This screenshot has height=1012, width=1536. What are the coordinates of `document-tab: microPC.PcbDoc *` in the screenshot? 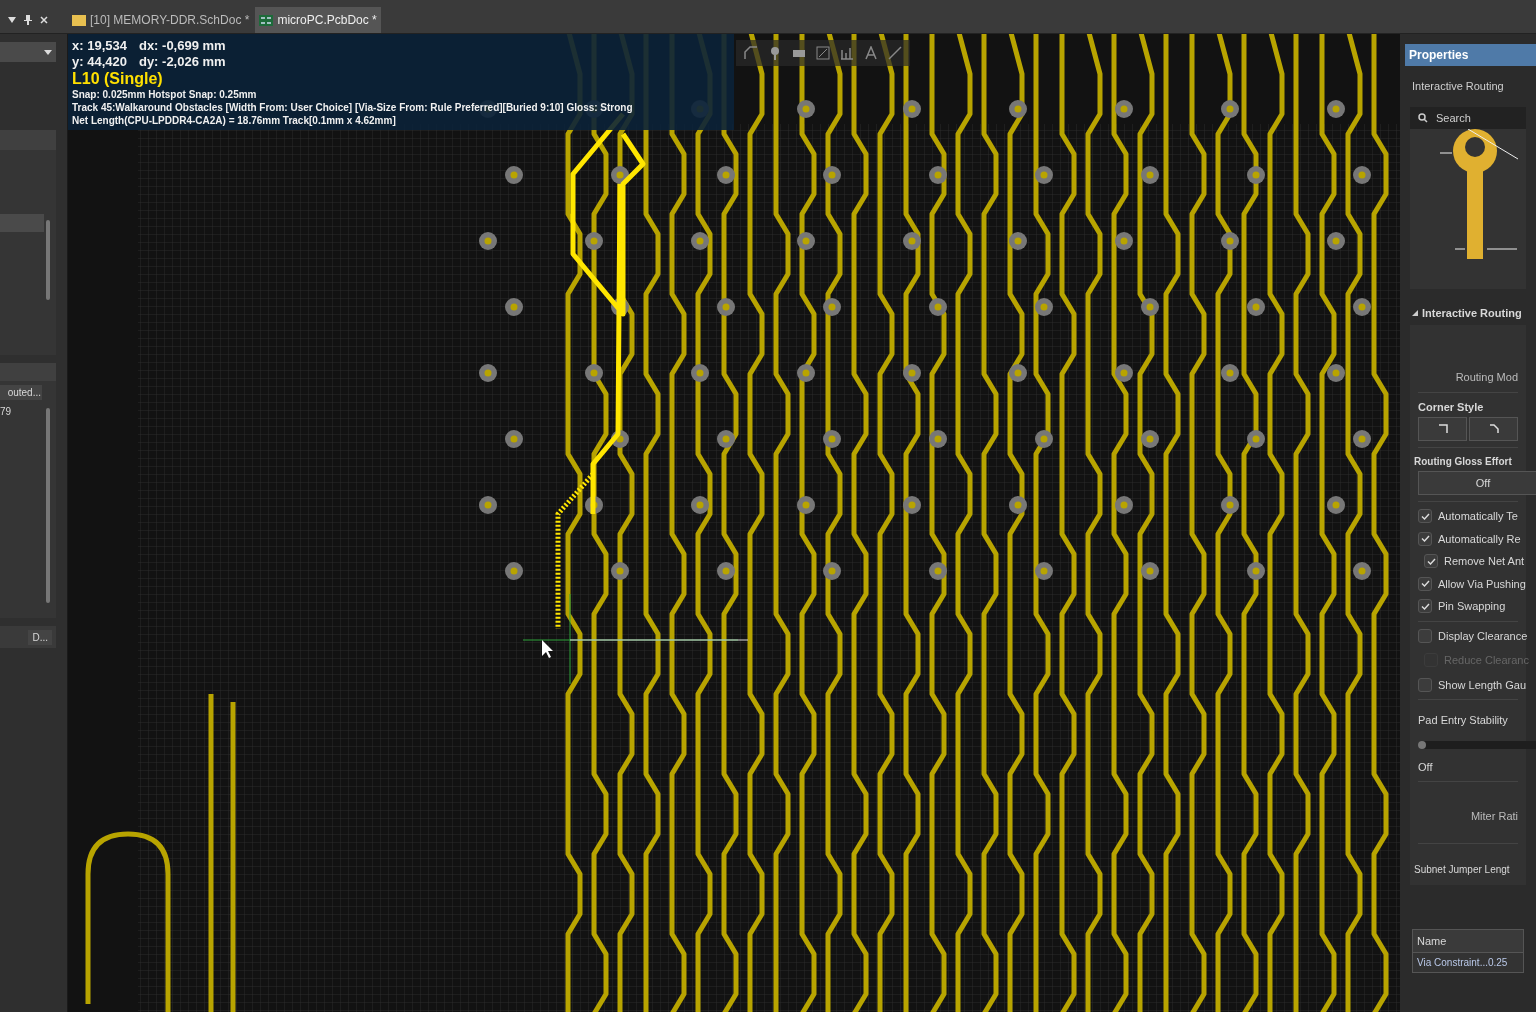 It's located at (318, 20).